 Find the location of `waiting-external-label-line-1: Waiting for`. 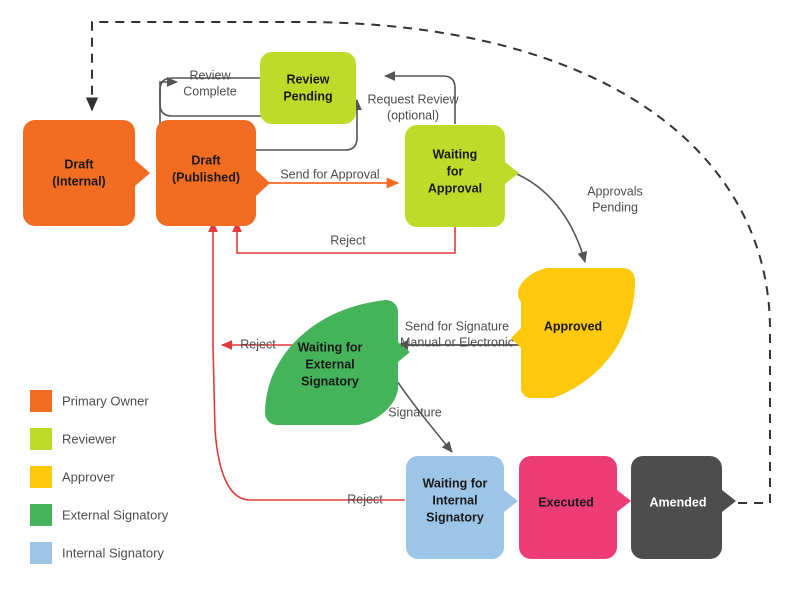

waiting-external-label-line-1: Waiting for is located at coordinates (330, 347).